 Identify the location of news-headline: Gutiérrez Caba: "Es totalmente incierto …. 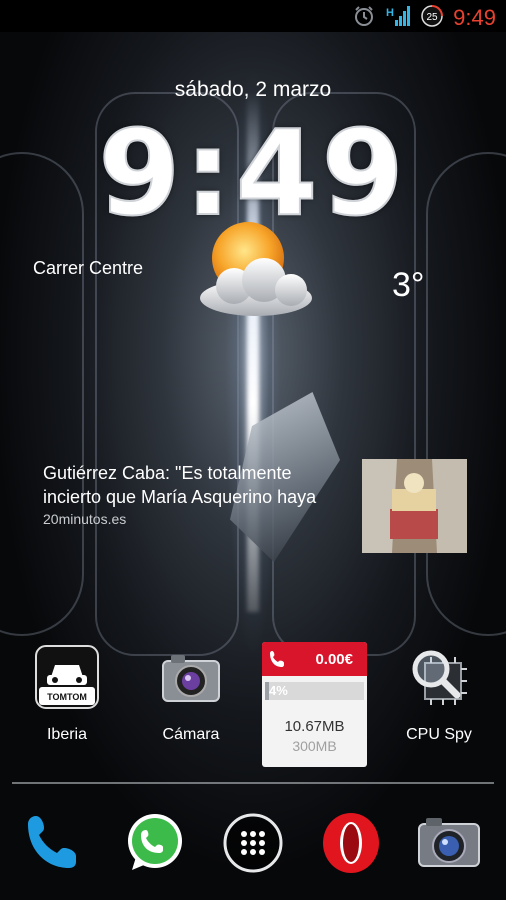
(198, 485).